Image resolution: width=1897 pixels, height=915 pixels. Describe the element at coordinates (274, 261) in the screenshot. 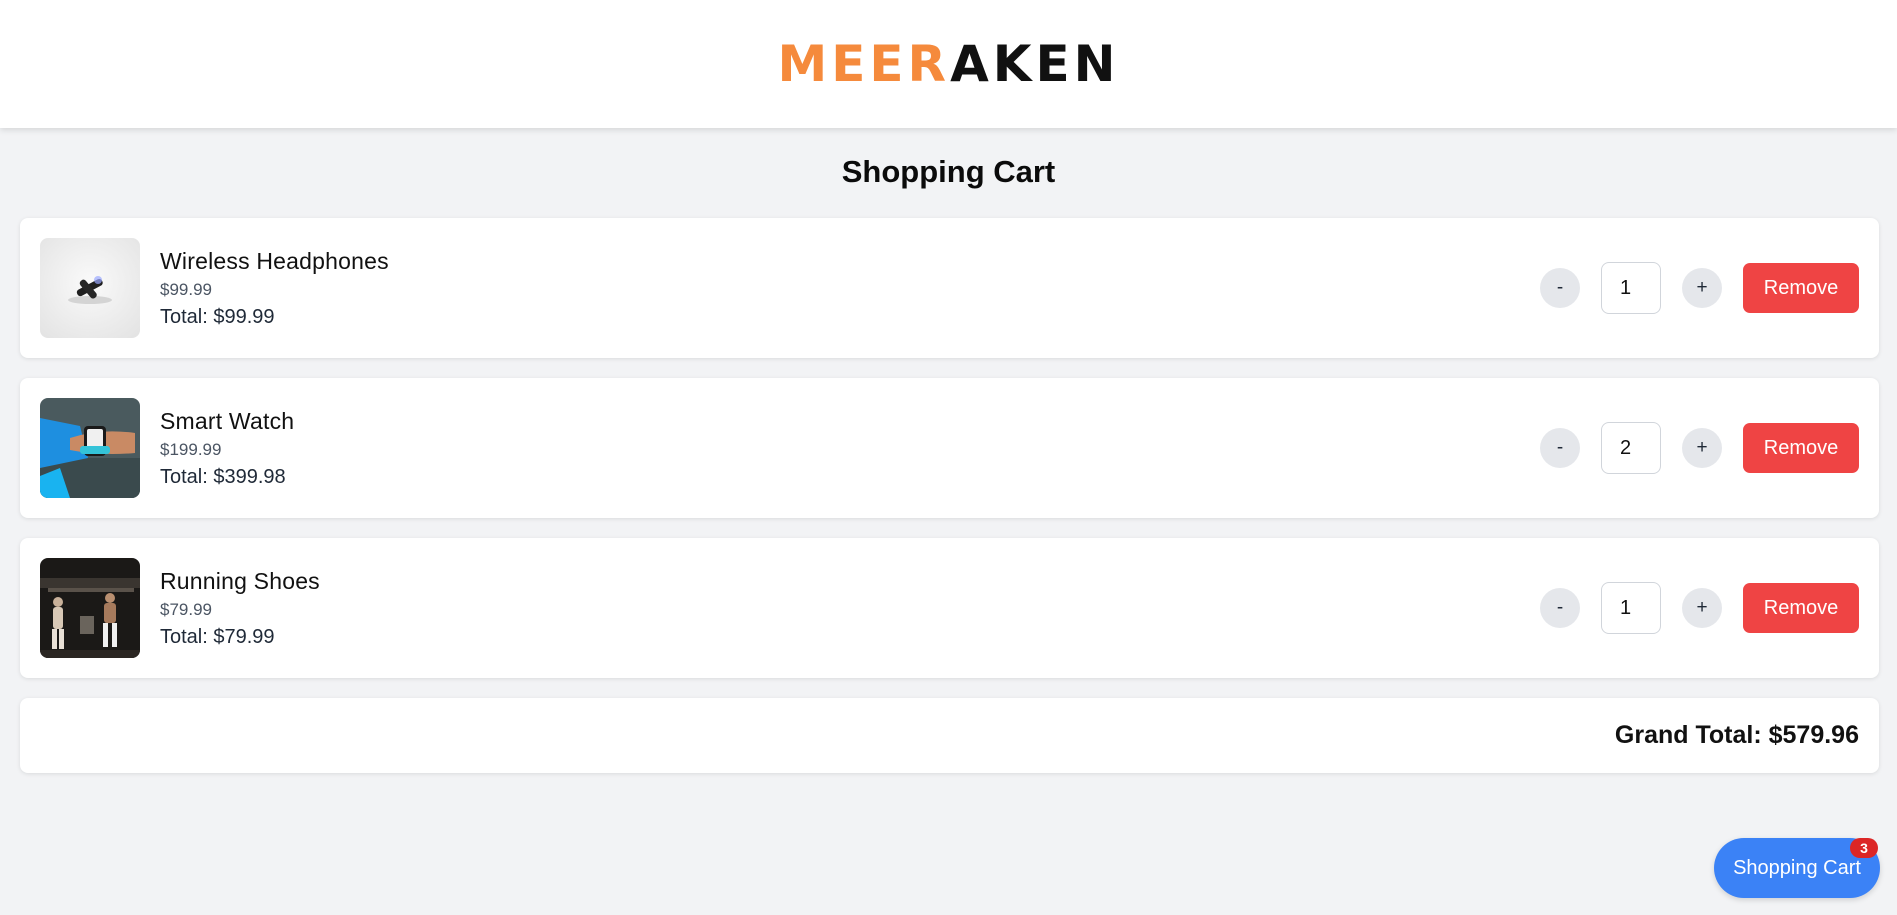

I see `item-name: Wireless Headphones` at that location.